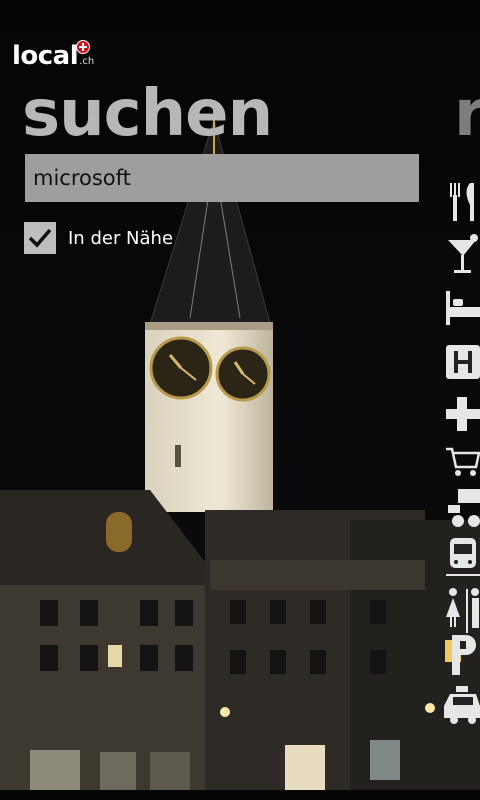  I want to click on swiss-cross-icon, so click(83, 47).